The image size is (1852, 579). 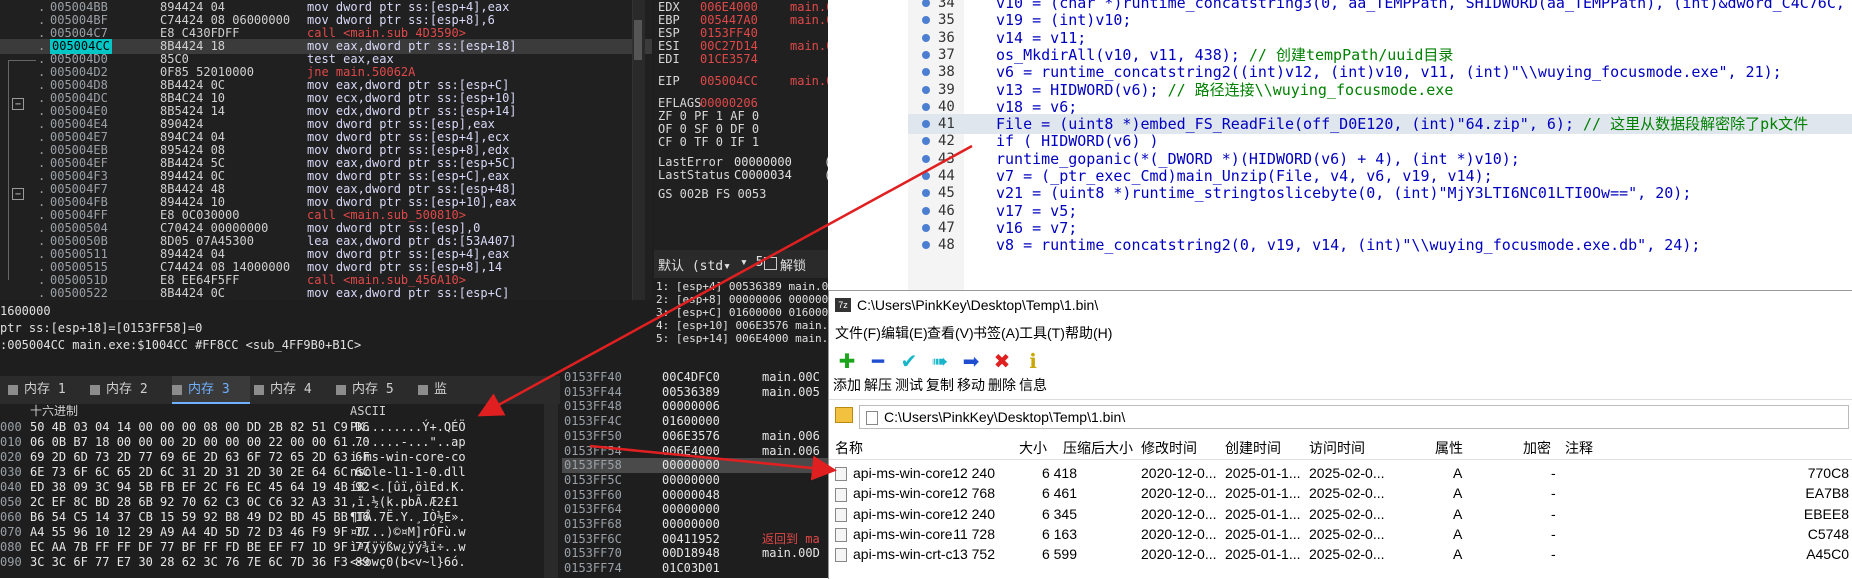 What do you see at coordinates (695, 568) in the screenshot?
I see `stack-row: 0153FF74 01C03D01` at bounding box center [695, 568].